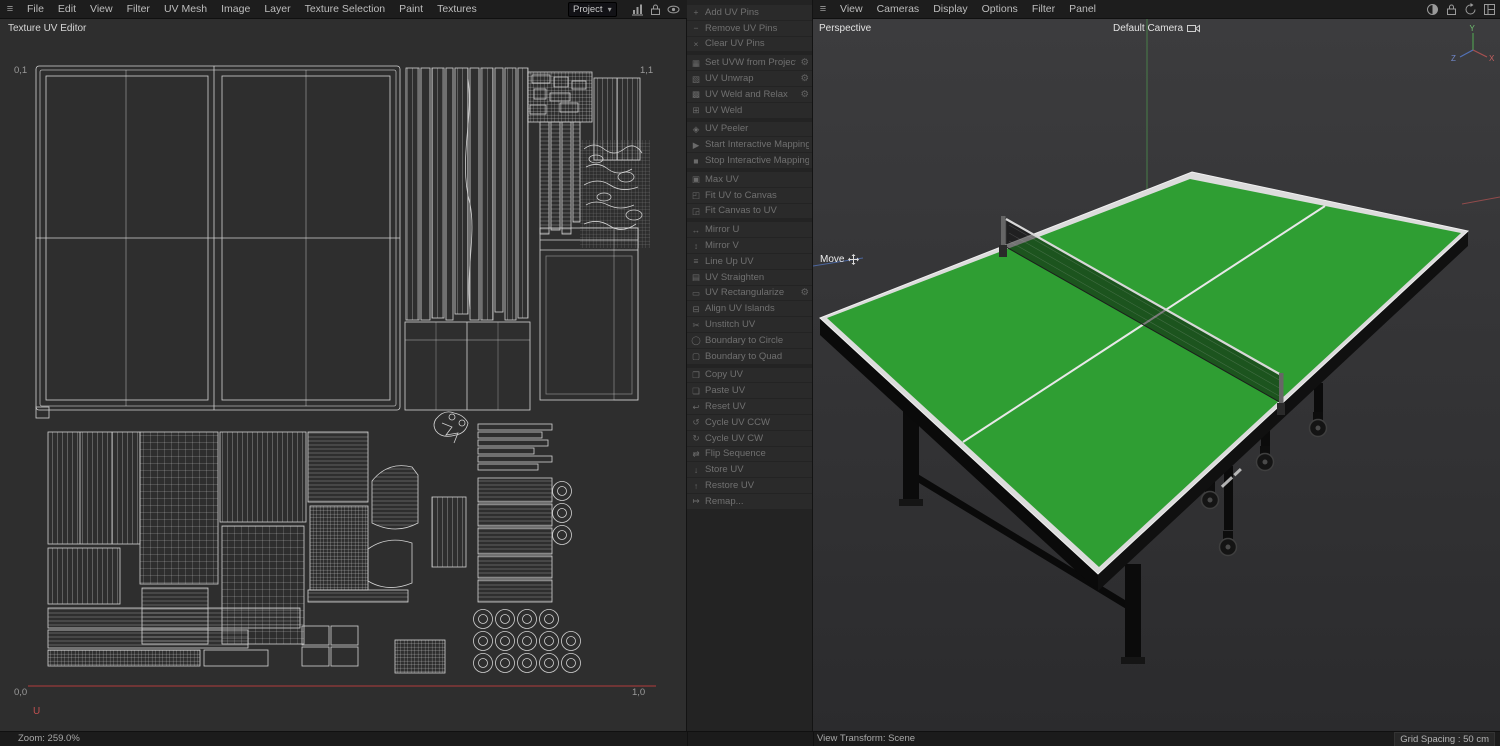 The height and width of the screenshot is (746, 1500). I want to click on command-label: UV Straighten, so click(735, 277).